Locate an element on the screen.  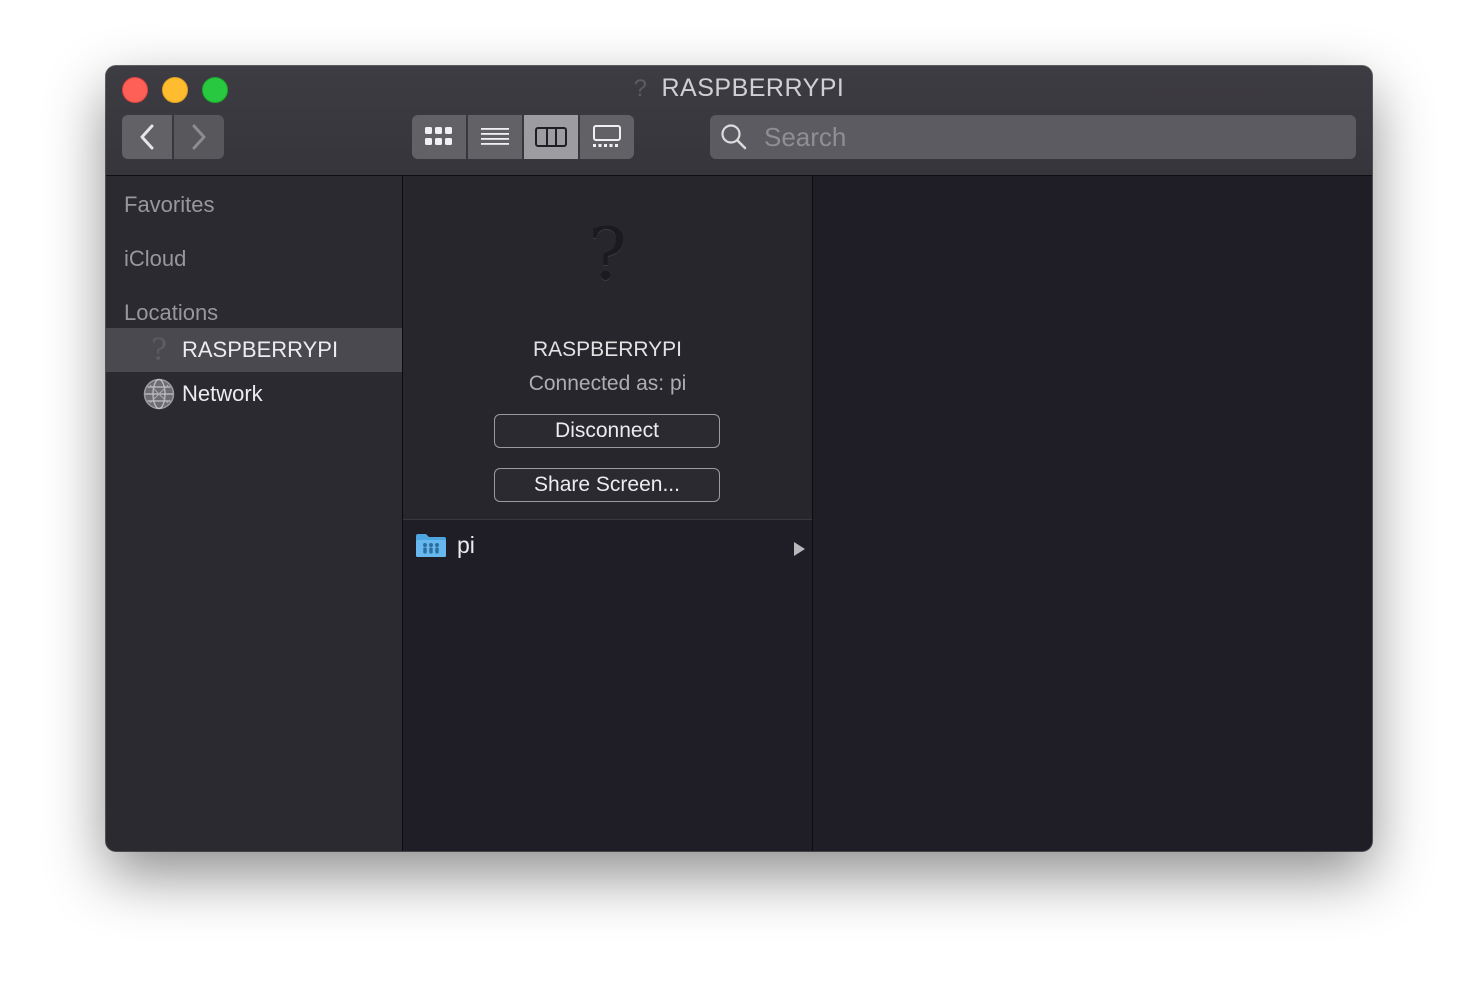
icon-view-button is located at coordinates (439, 137).